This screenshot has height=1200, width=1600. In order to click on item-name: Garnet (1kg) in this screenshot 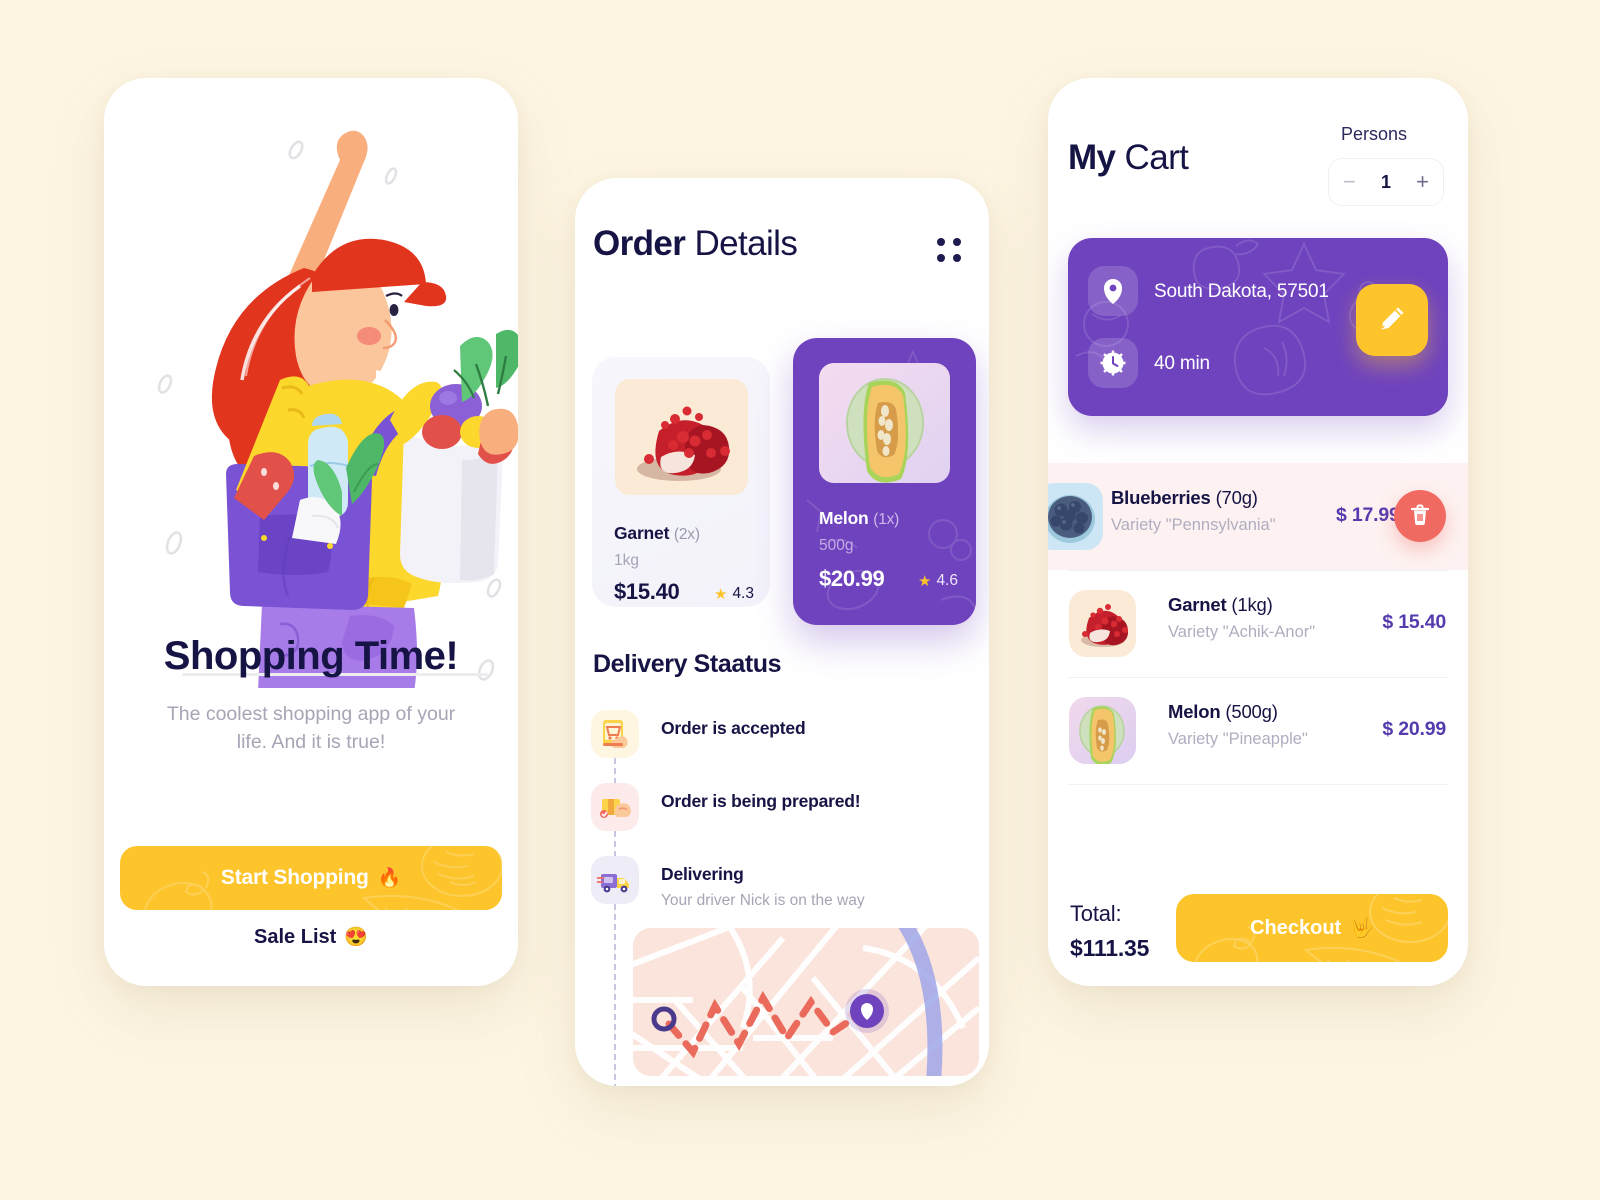, I will do `click(1220, 605)`.